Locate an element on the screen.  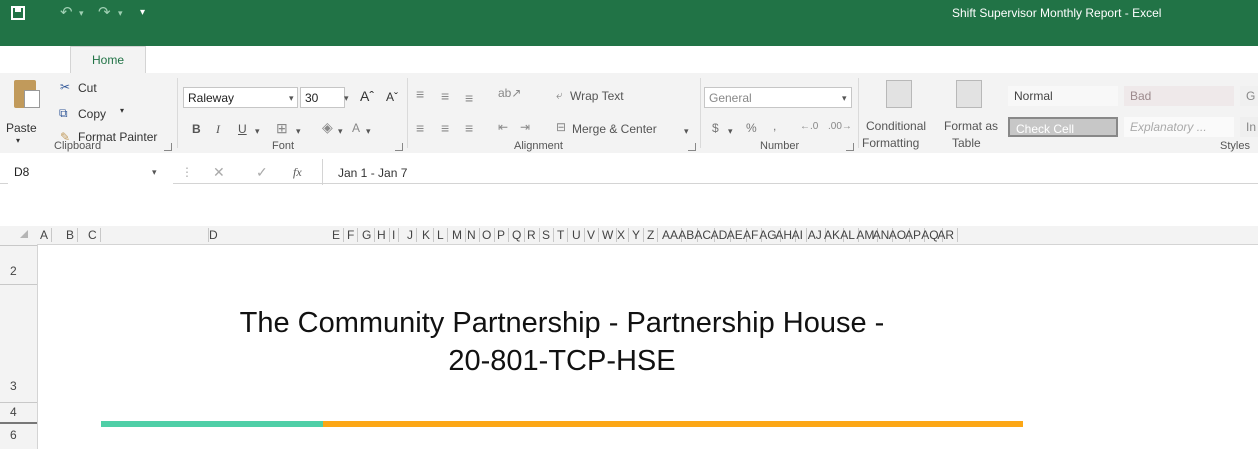
align-right-icon: ≡ is located at coordinates (469, 128).